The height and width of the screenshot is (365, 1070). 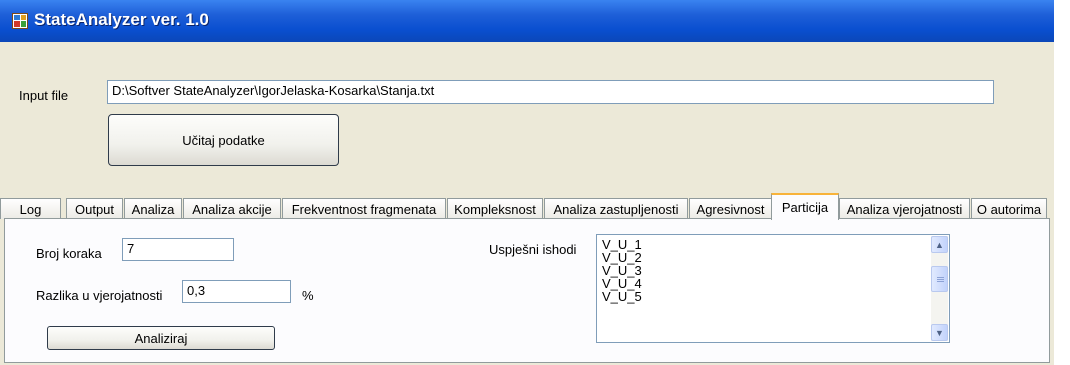 What do you see at coordinates (527, 21) in the screenshot?
I see `title-bar: StateAnalyzer ver. 1.0` at bounding box center [527, 21].